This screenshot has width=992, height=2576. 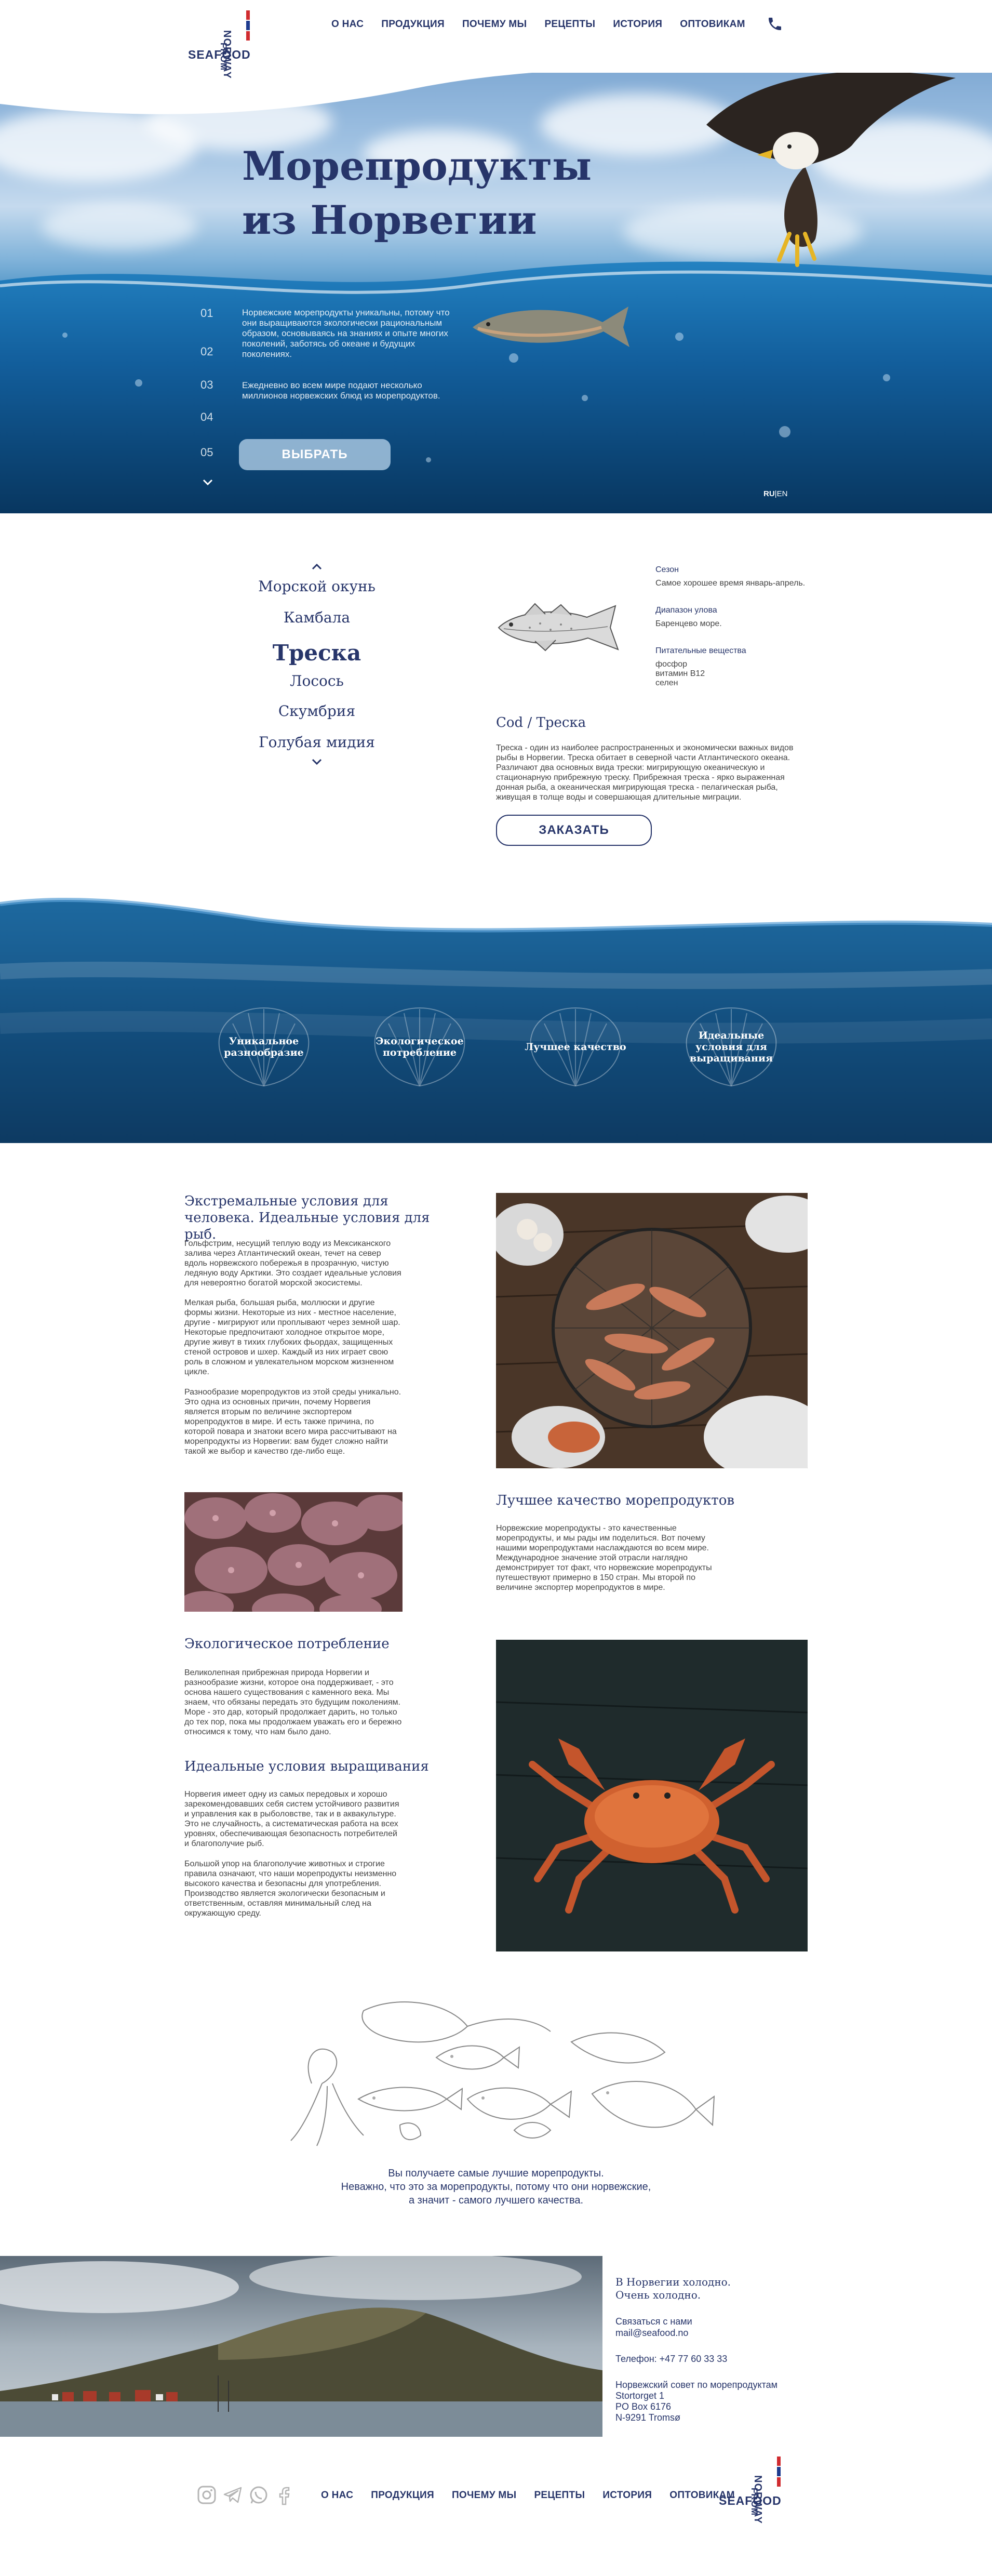 I want to click on contact-address-line: N-9291 Tromsø, so click(x=648, y=2417).